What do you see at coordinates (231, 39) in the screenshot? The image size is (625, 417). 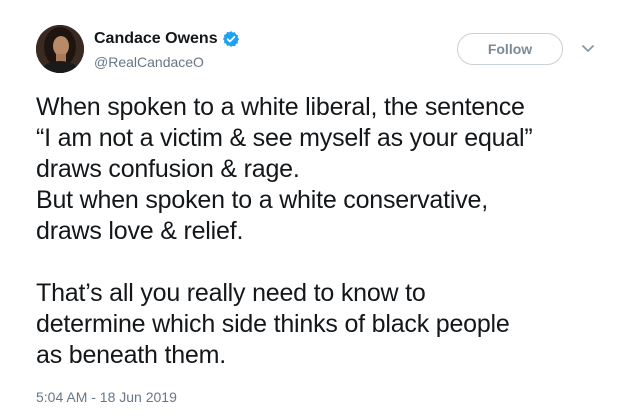 I see `verified-badge-icon` at bounding box center [231, 39].